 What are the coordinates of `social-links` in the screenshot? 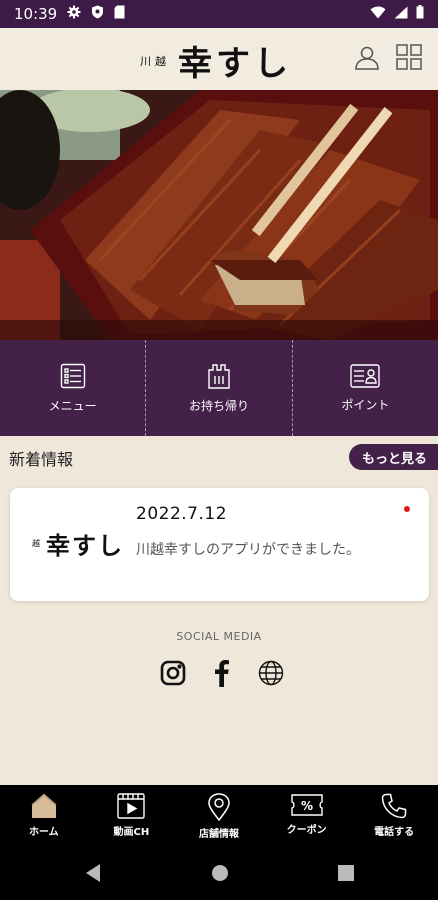 It's located at (222, 675).